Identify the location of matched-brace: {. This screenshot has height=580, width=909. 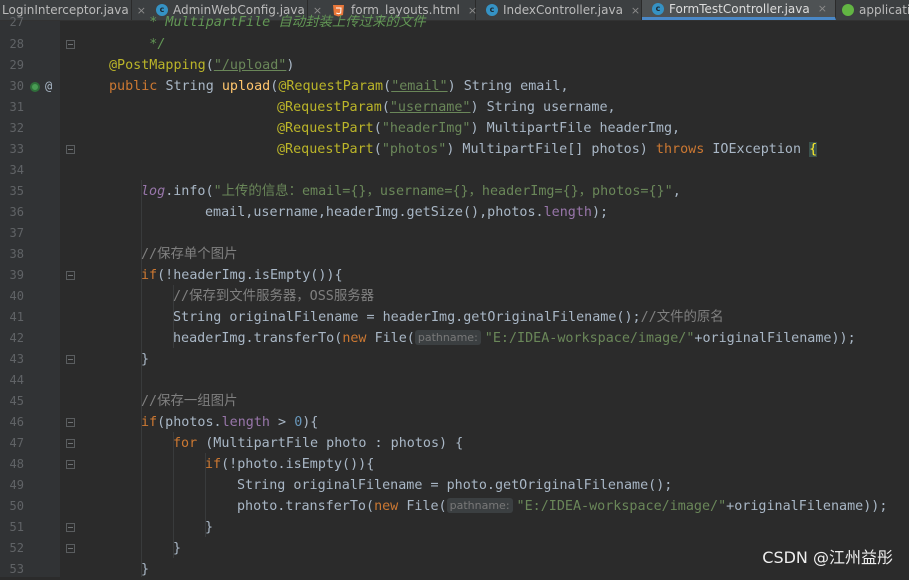
(813, 149).